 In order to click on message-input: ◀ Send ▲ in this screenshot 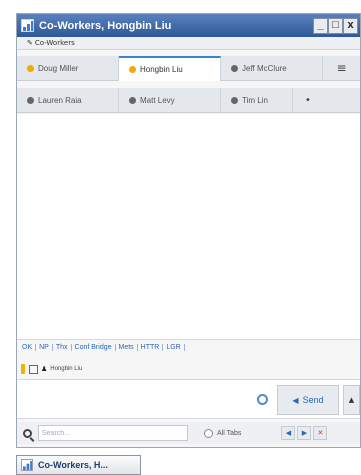, I will do `click(188, 399)`.